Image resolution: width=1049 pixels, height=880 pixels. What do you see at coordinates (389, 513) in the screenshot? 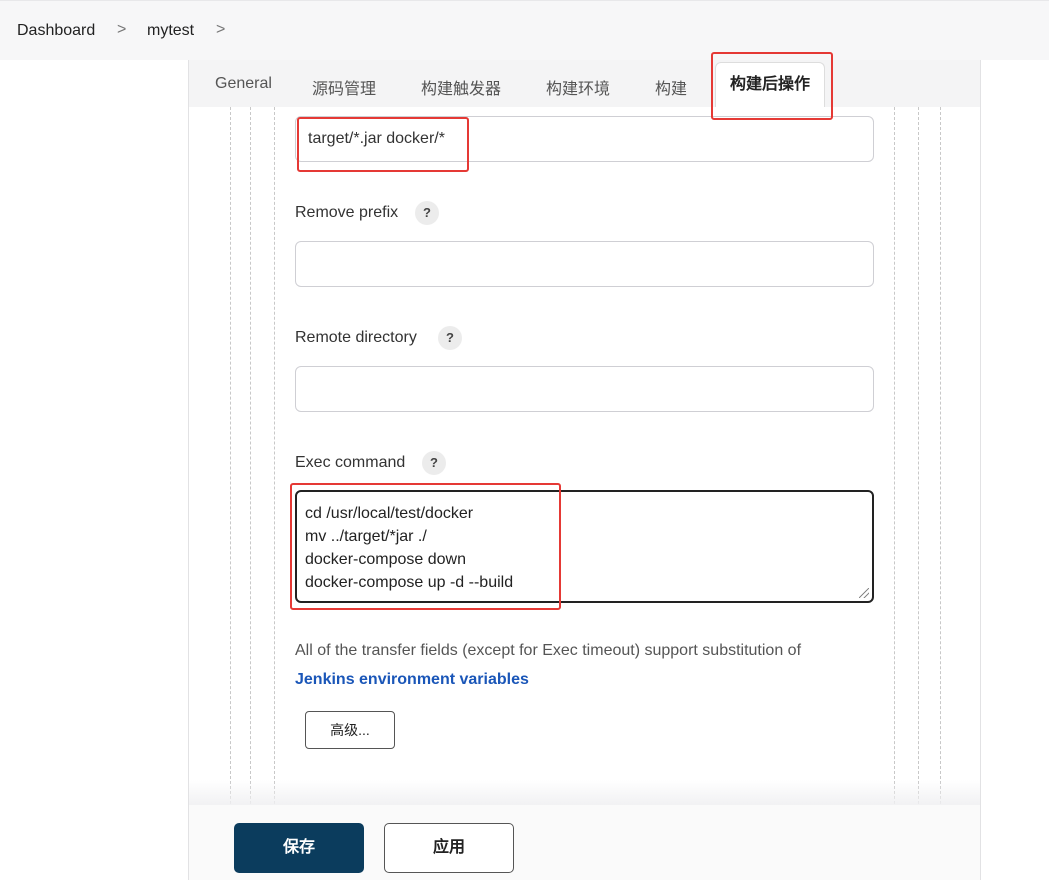
I see `exec-command-line: cd /usr/local/test/docker` at bounding box center [389, 513].